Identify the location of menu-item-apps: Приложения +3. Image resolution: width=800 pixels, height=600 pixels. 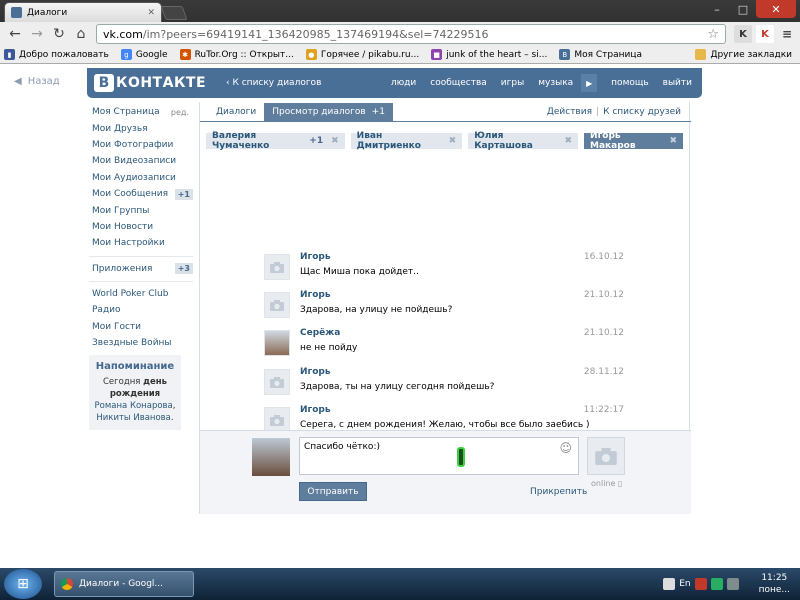
(141, 269).